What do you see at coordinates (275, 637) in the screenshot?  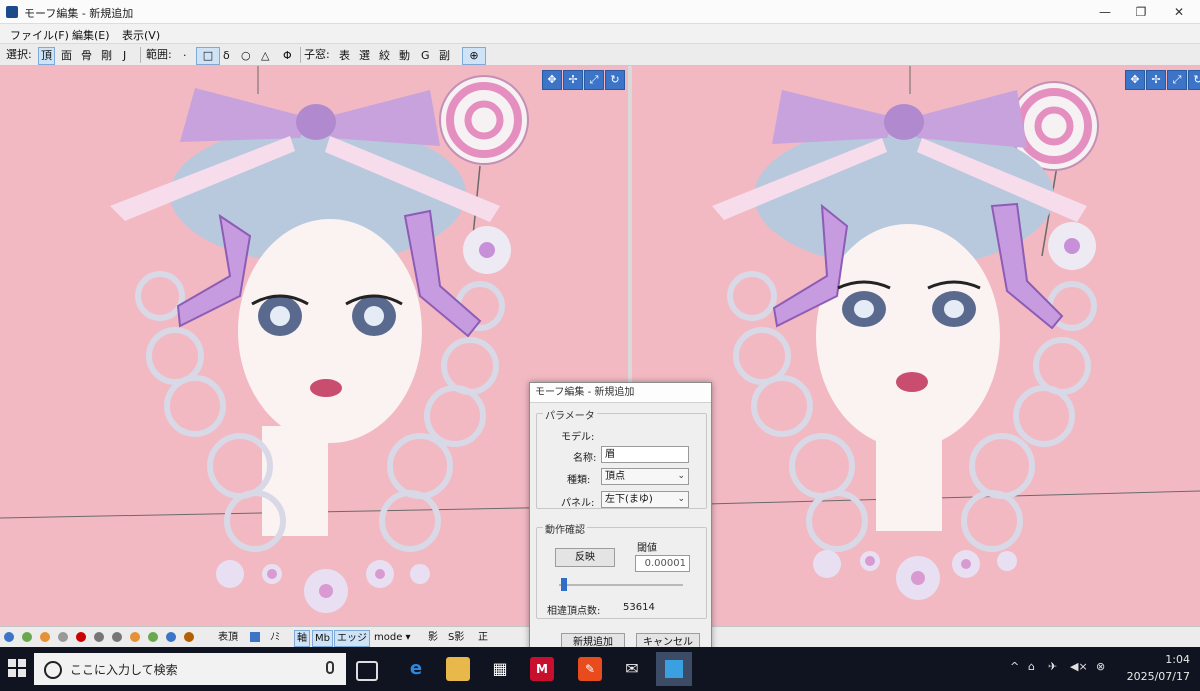 I see `normal-toggle: ﾉﾐ` at bounding box center [275, 637].